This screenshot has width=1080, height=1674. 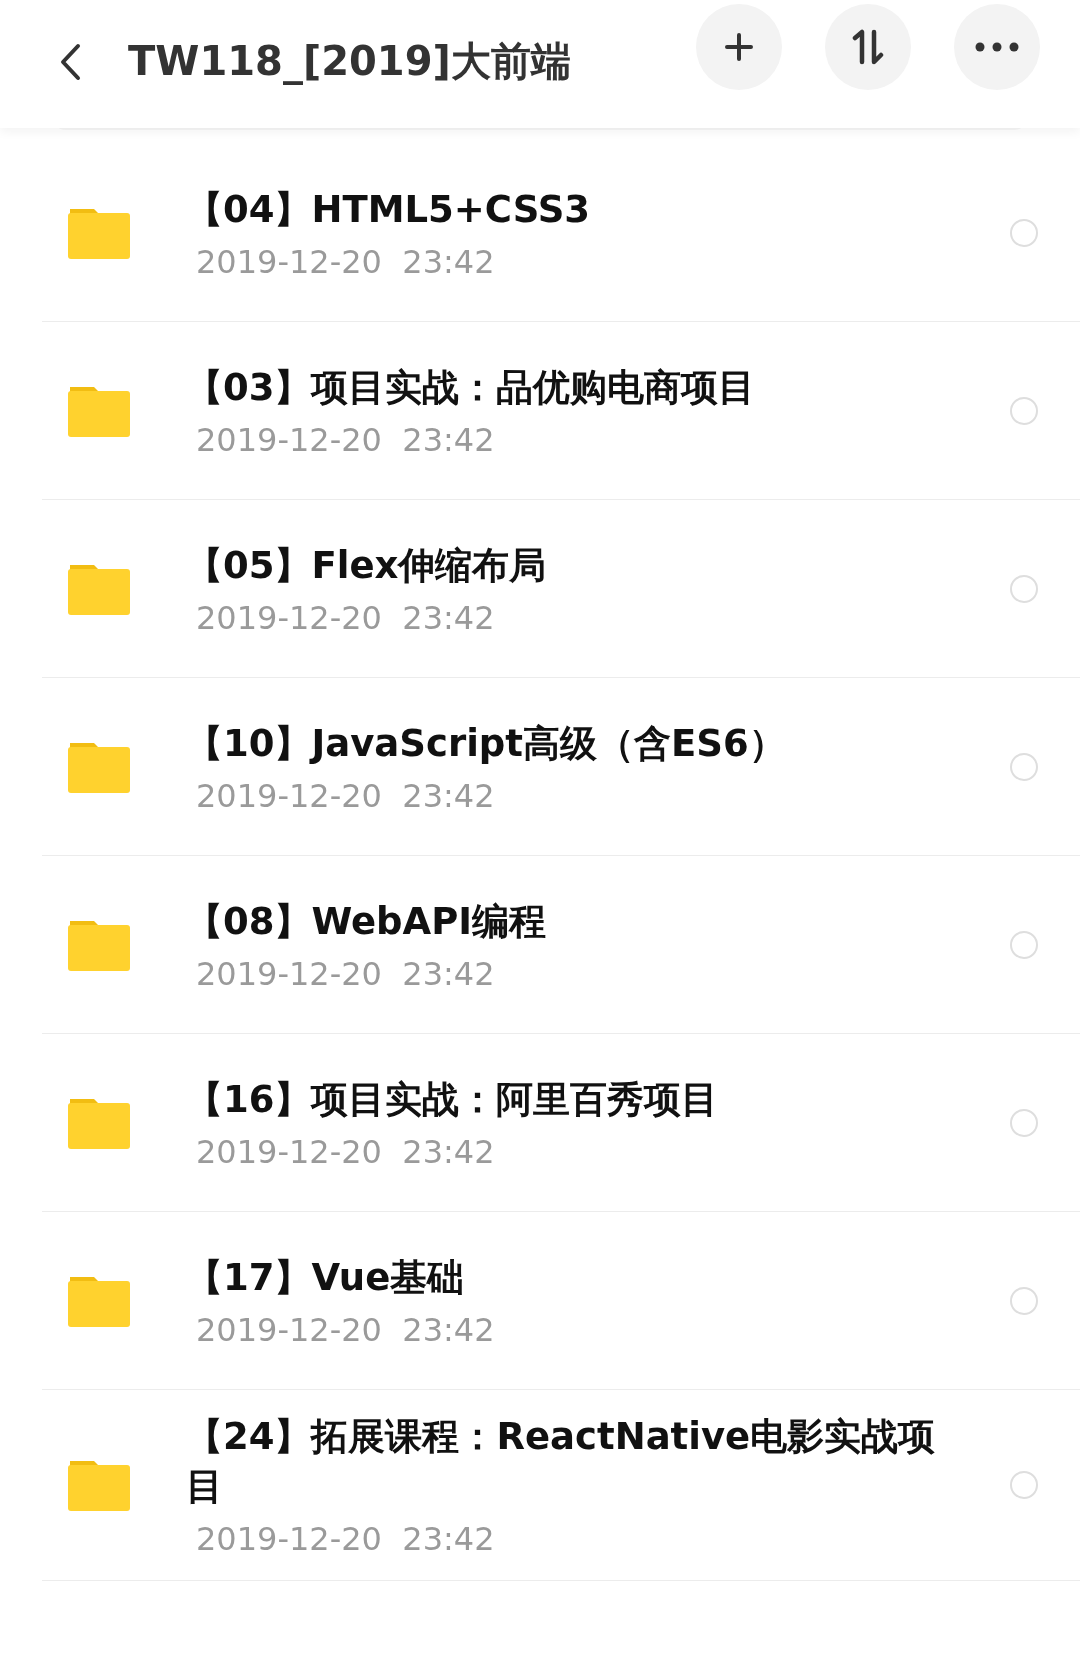 I want to click on sort-icon, so click(x=868, y=47).